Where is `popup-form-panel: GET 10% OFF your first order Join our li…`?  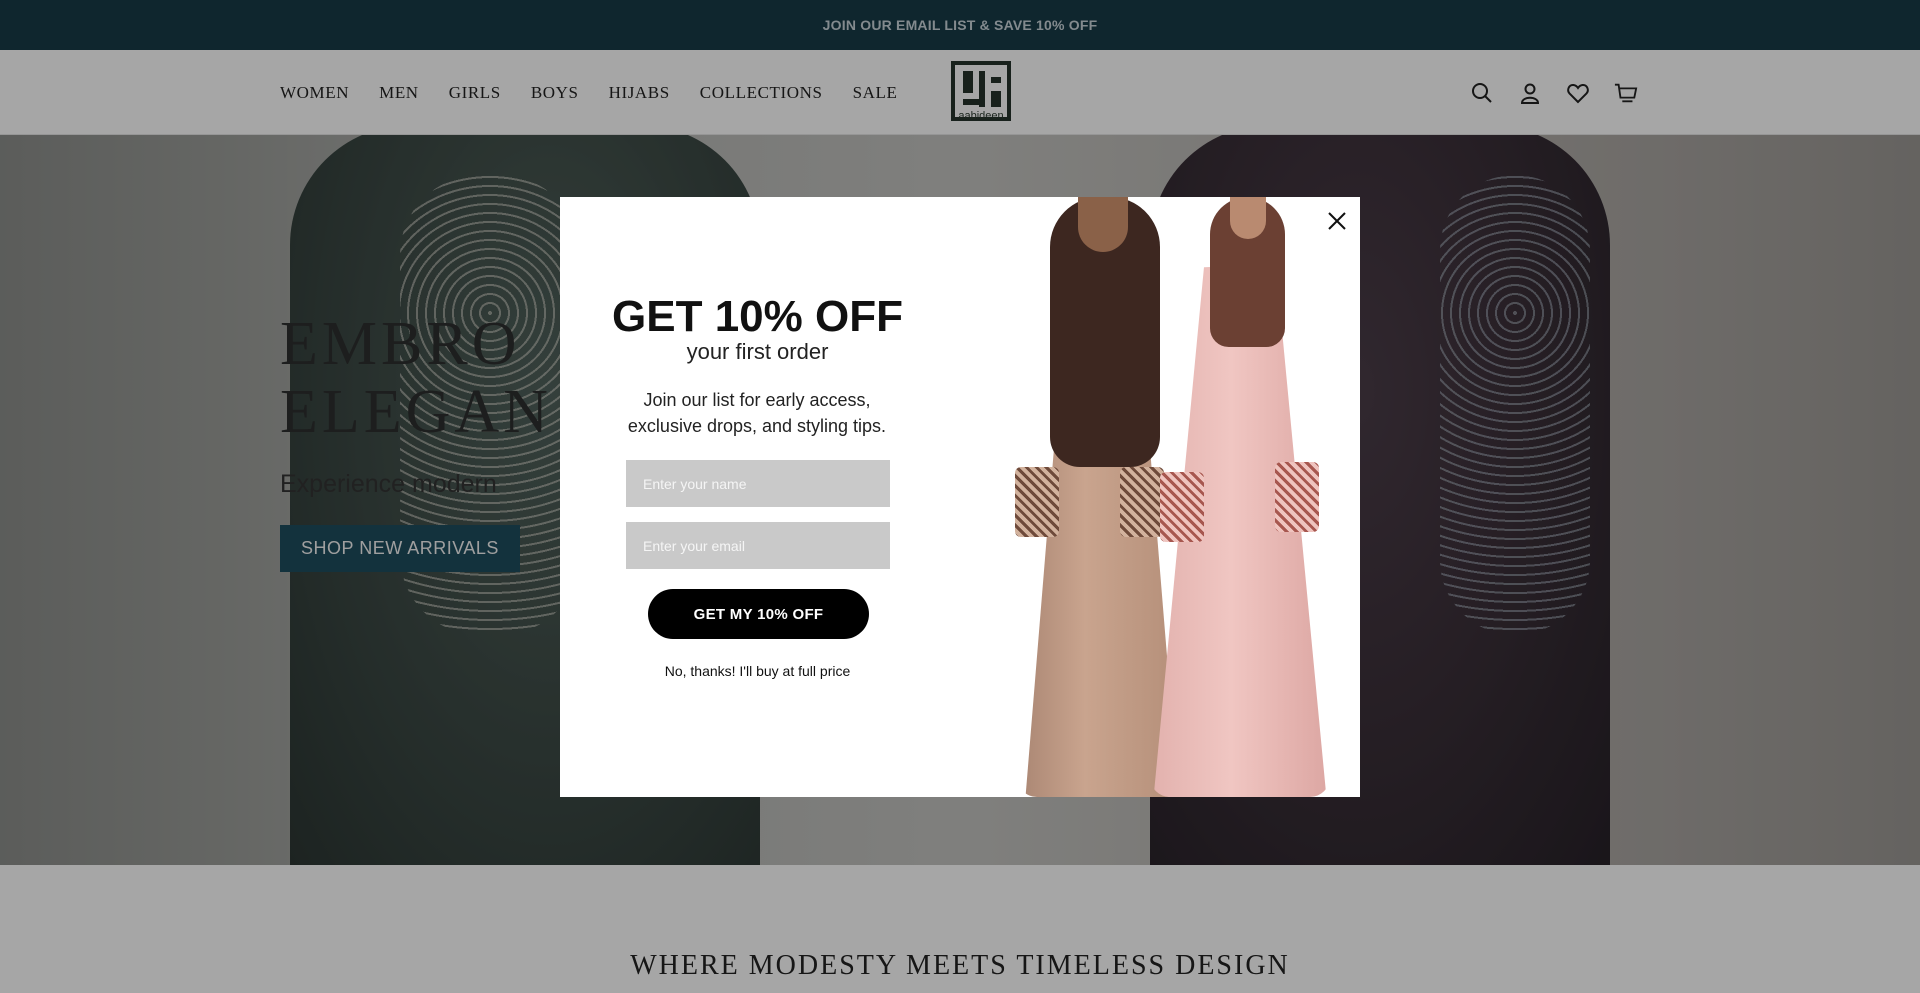
popup-form-panel: GET 10% OFF your first order Join our li… is located at coordinates (757, 497).